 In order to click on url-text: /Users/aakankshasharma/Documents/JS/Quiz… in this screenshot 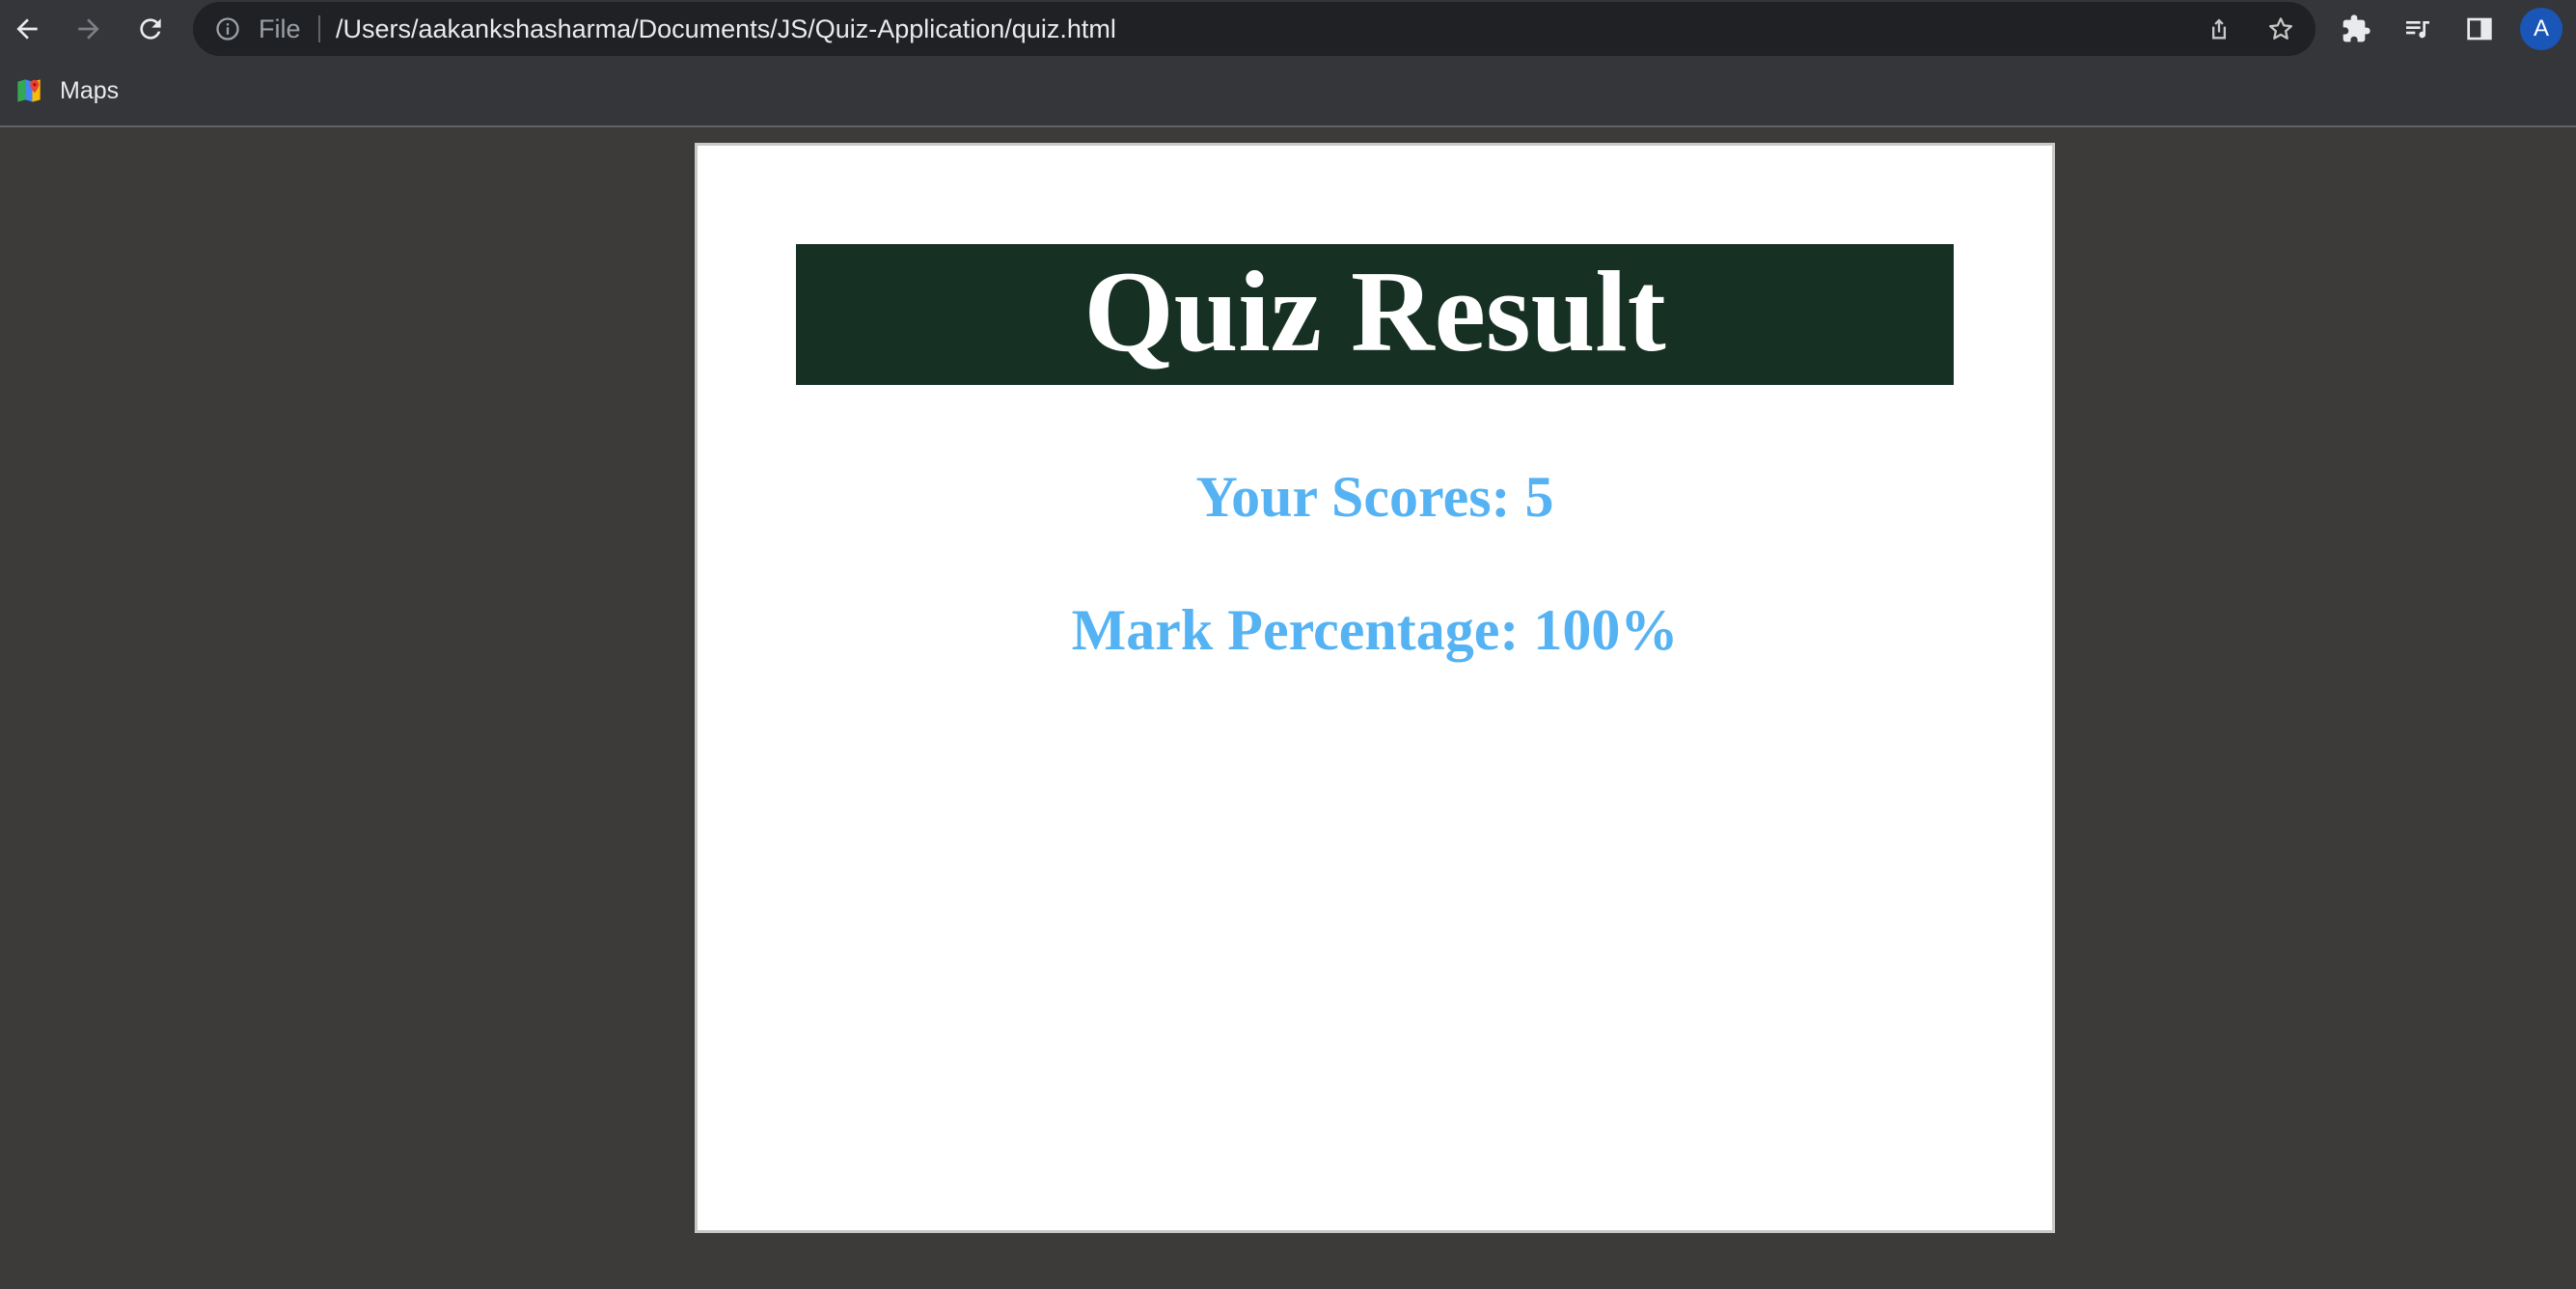, I will do `click(726, 29)`.